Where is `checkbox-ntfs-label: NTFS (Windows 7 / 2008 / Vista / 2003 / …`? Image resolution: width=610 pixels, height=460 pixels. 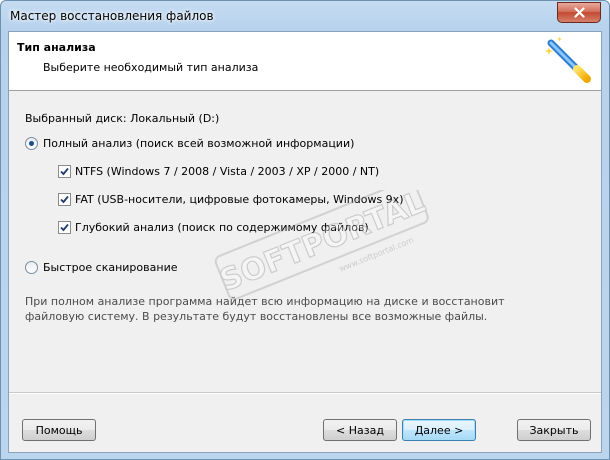
checkbox-ntfs-label: NTFS (Windows 7 / 2008 / Vista / 2003 / … is located at coordinates (227, 171).